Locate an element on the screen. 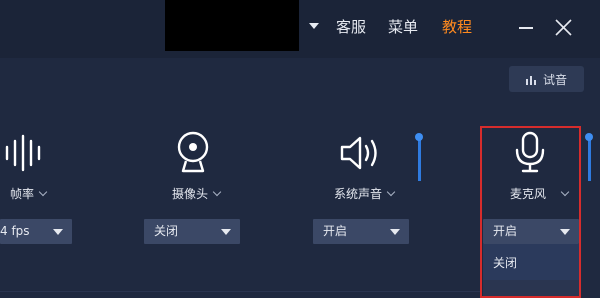 The width and height of the screenshot is (600, 298). test-audio-label: 试音 is located at coordinates (554, 79).